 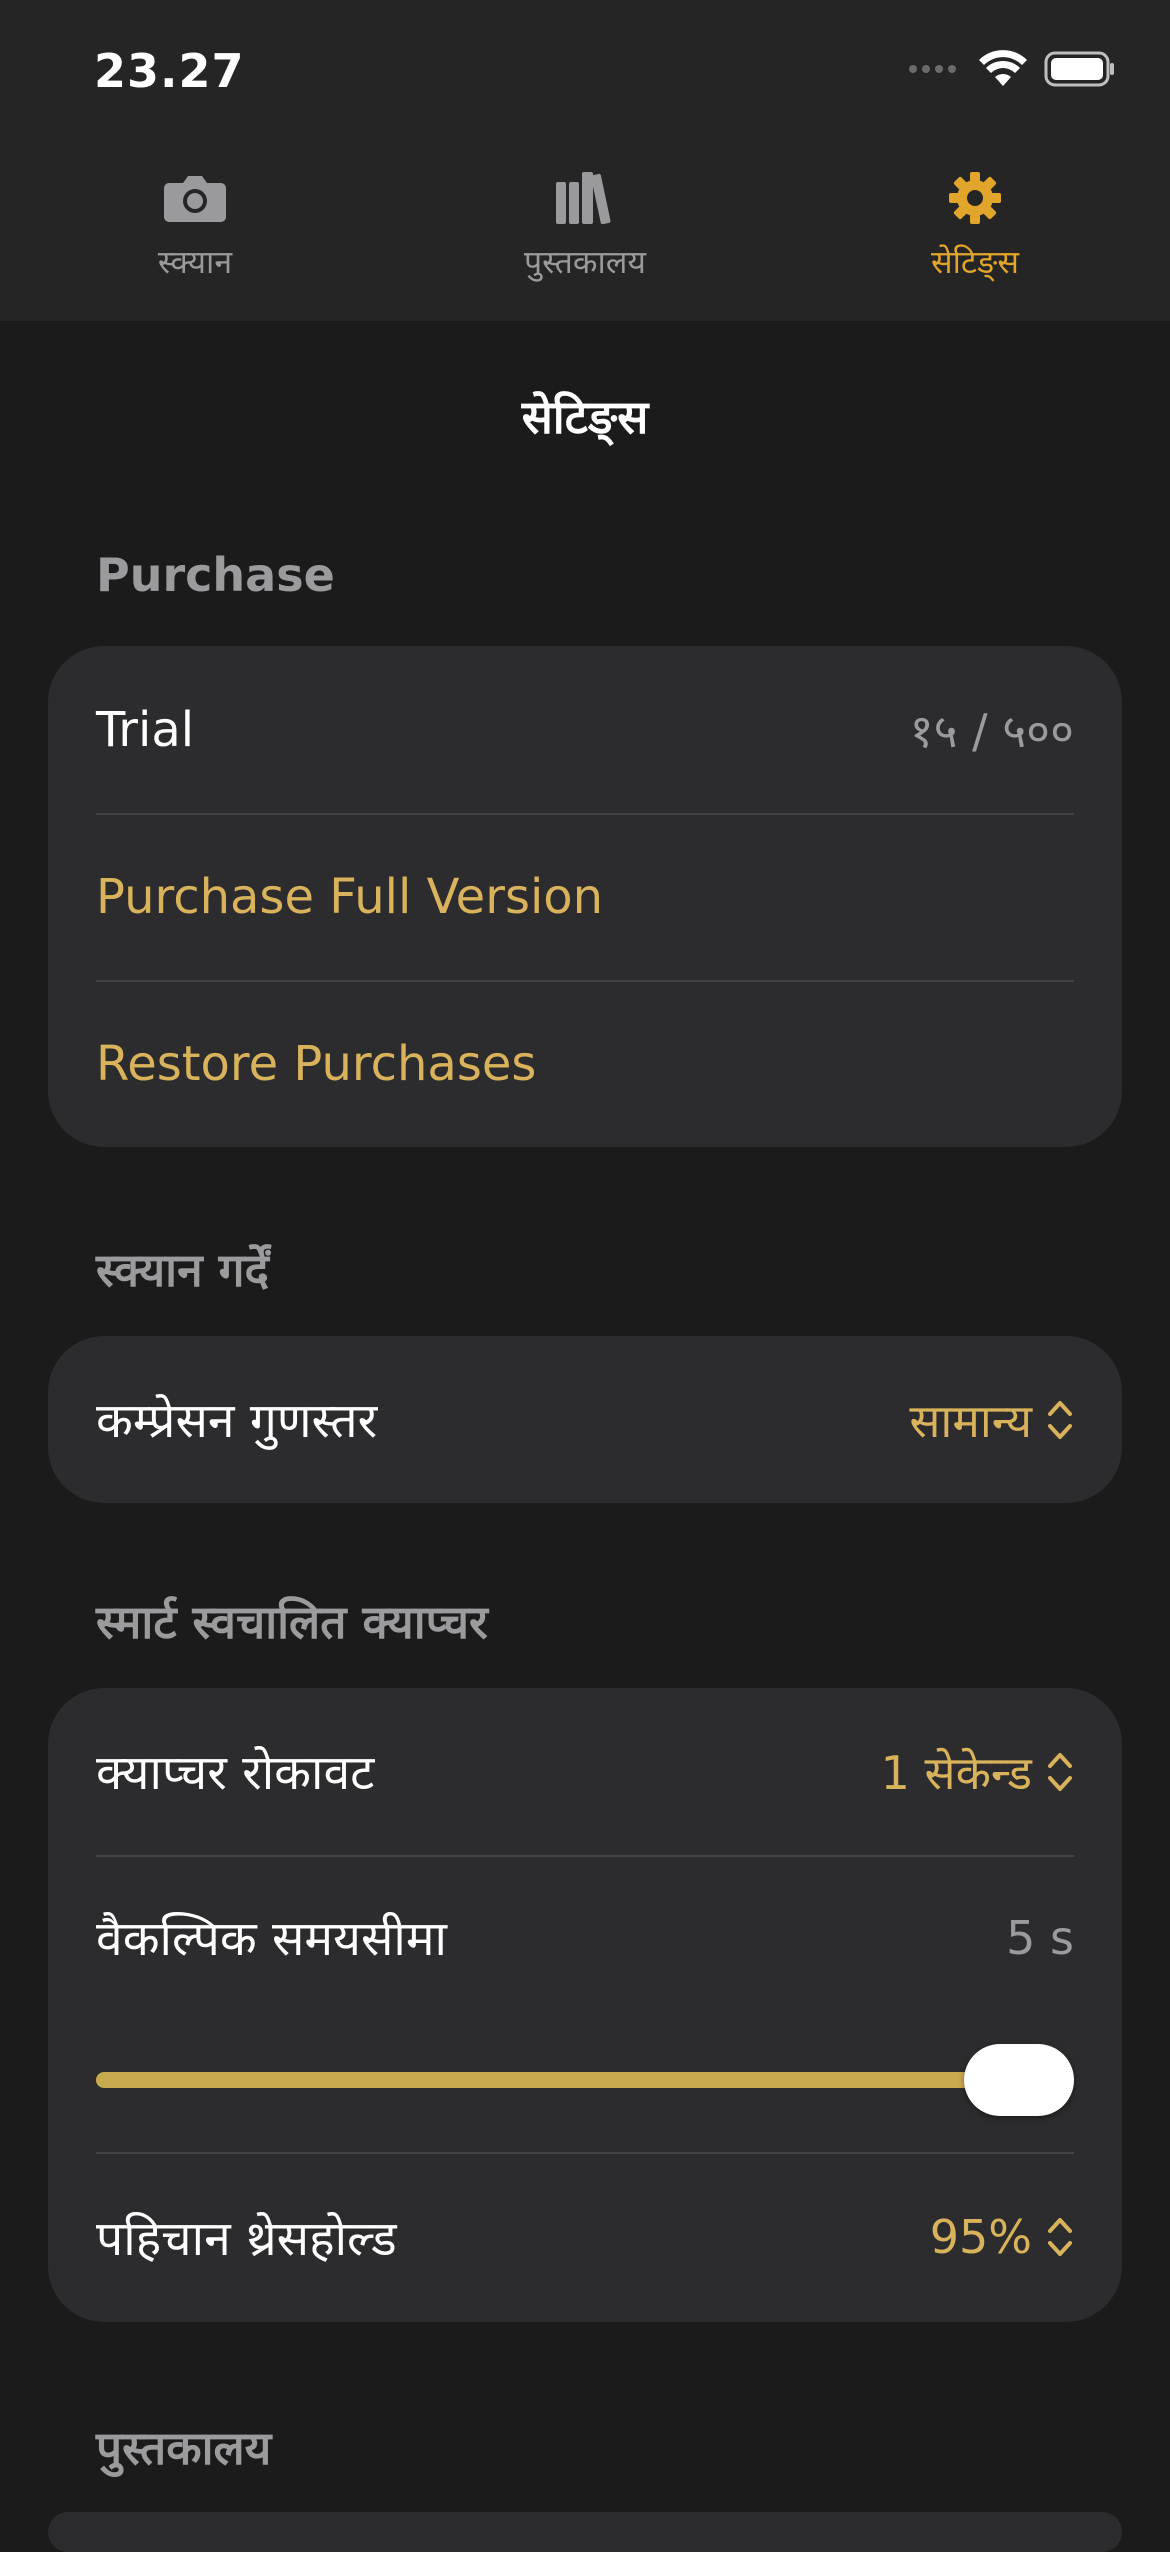 I want to click on trial-row: Trial १५ / ५००, so click(x=585, y=729).